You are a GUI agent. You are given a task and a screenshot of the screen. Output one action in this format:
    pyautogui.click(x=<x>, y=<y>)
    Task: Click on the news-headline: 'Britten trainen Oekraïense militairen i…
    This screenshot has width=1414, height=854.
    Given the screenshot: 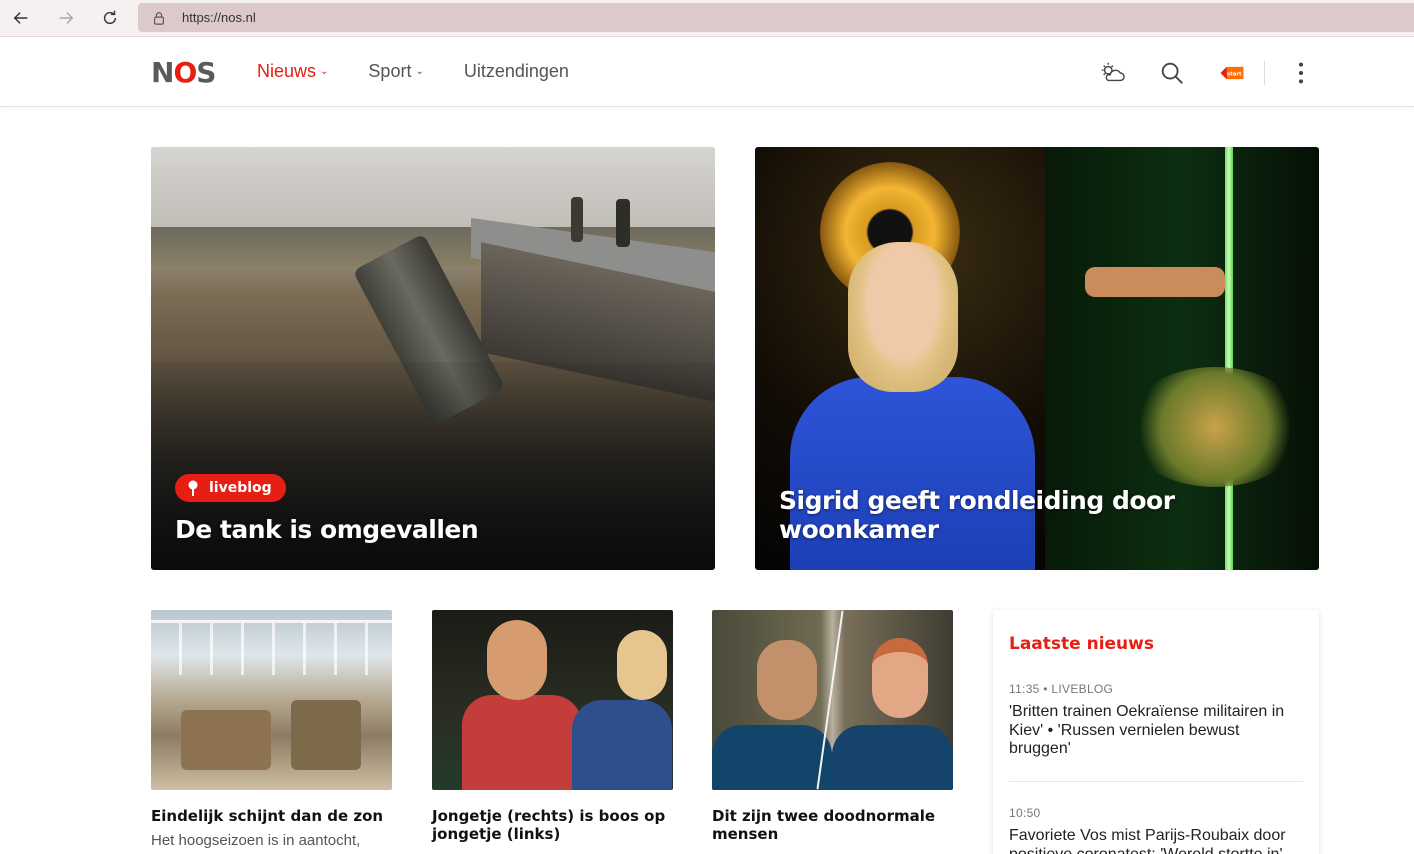 What is the action you would take?
    pyautogui.click(x=1147, y=730)
    